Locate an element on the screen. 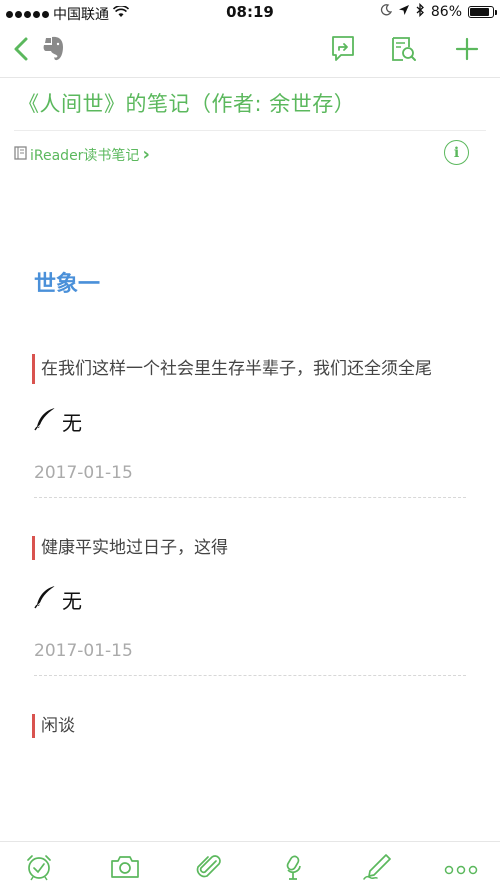 This screenshot has height=891, width=500. share-button is located at coordinates (343, 51).